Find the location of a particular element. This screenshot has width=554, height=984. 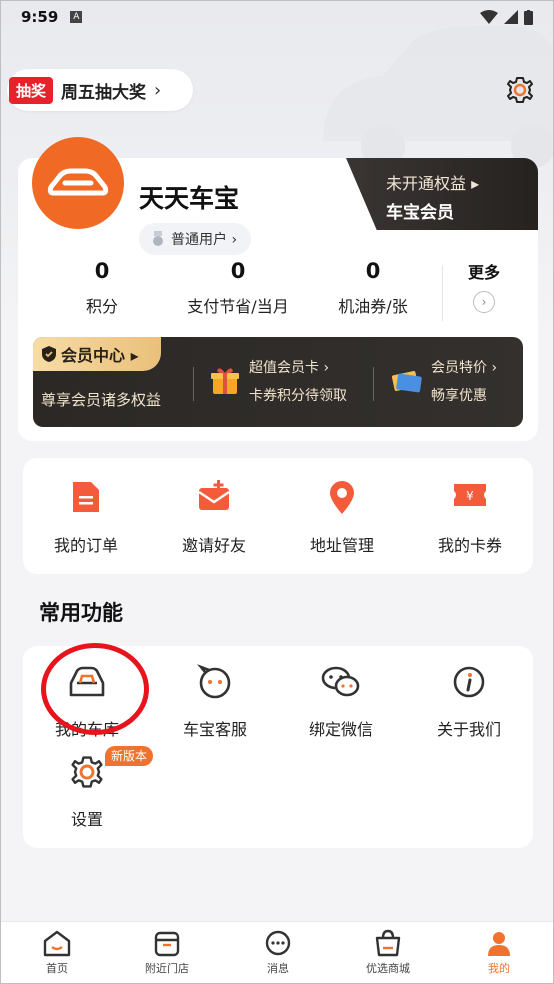

brand-logo-icon is located at coordinates (78, 182).